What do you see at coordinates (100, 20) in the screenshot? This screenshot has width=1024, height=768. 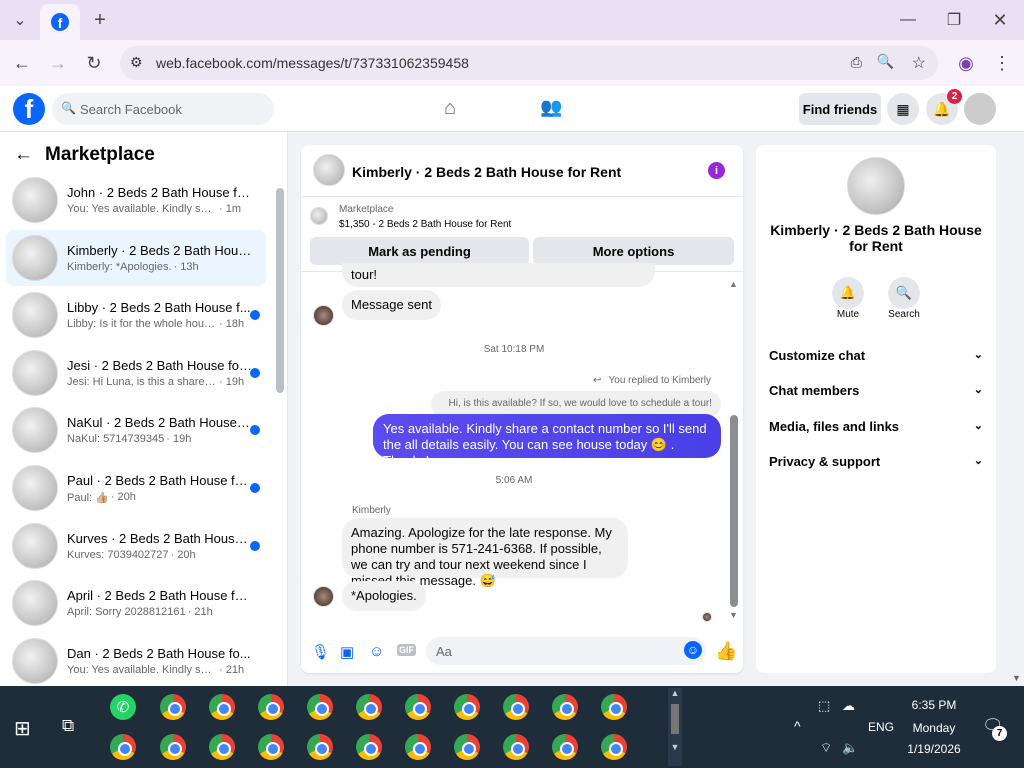 I see `new-tab-icon: +` at bounding box center [100, 20].